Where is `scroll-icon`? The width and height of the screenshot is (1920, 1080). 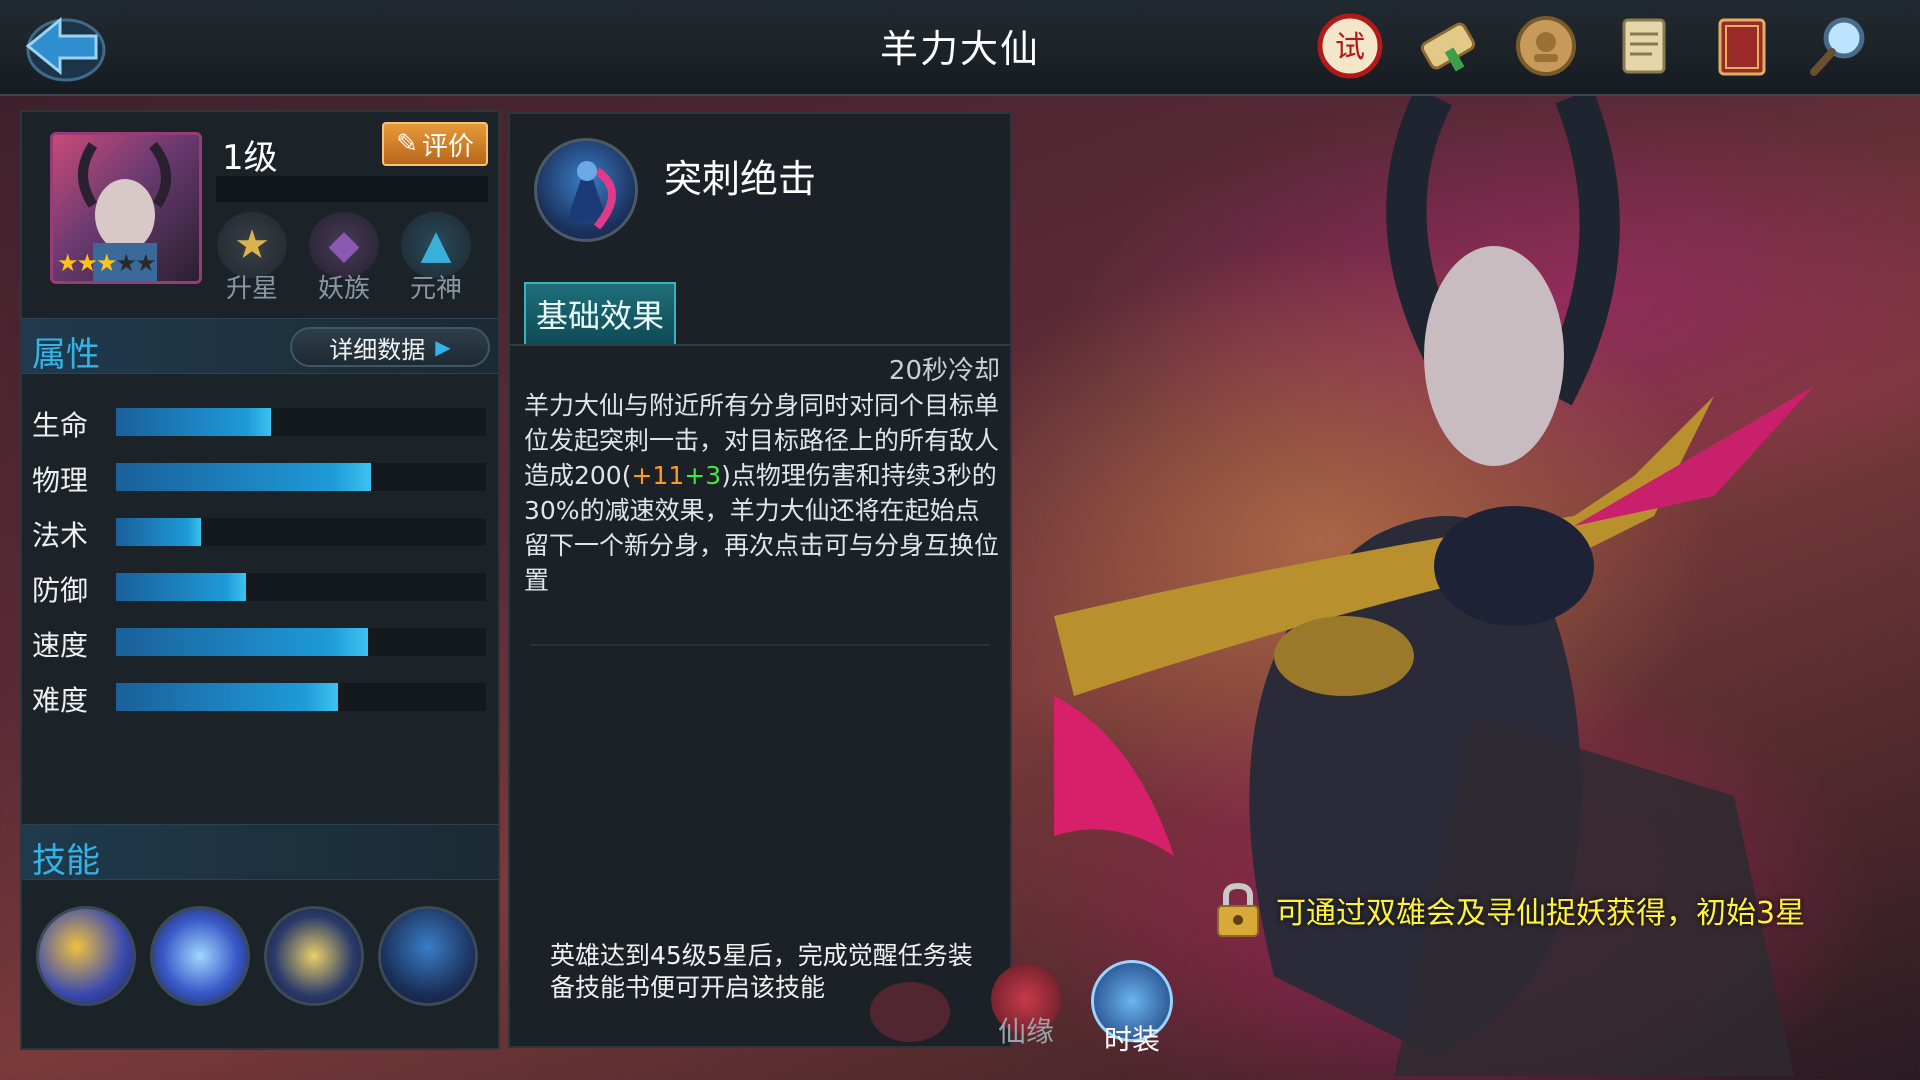
scroll-icon is located at coordinates (1448, 46).